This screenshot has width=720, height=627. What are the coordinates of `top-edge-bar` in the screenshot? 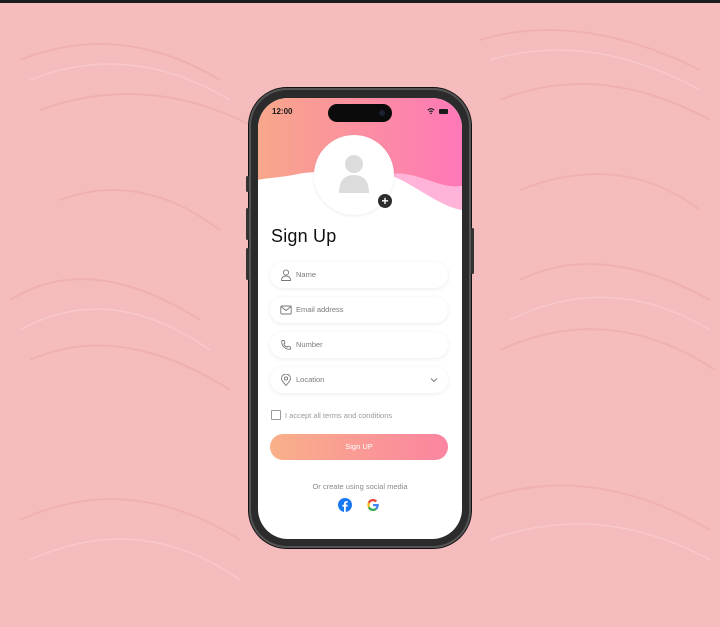 It's located at (360, 1).